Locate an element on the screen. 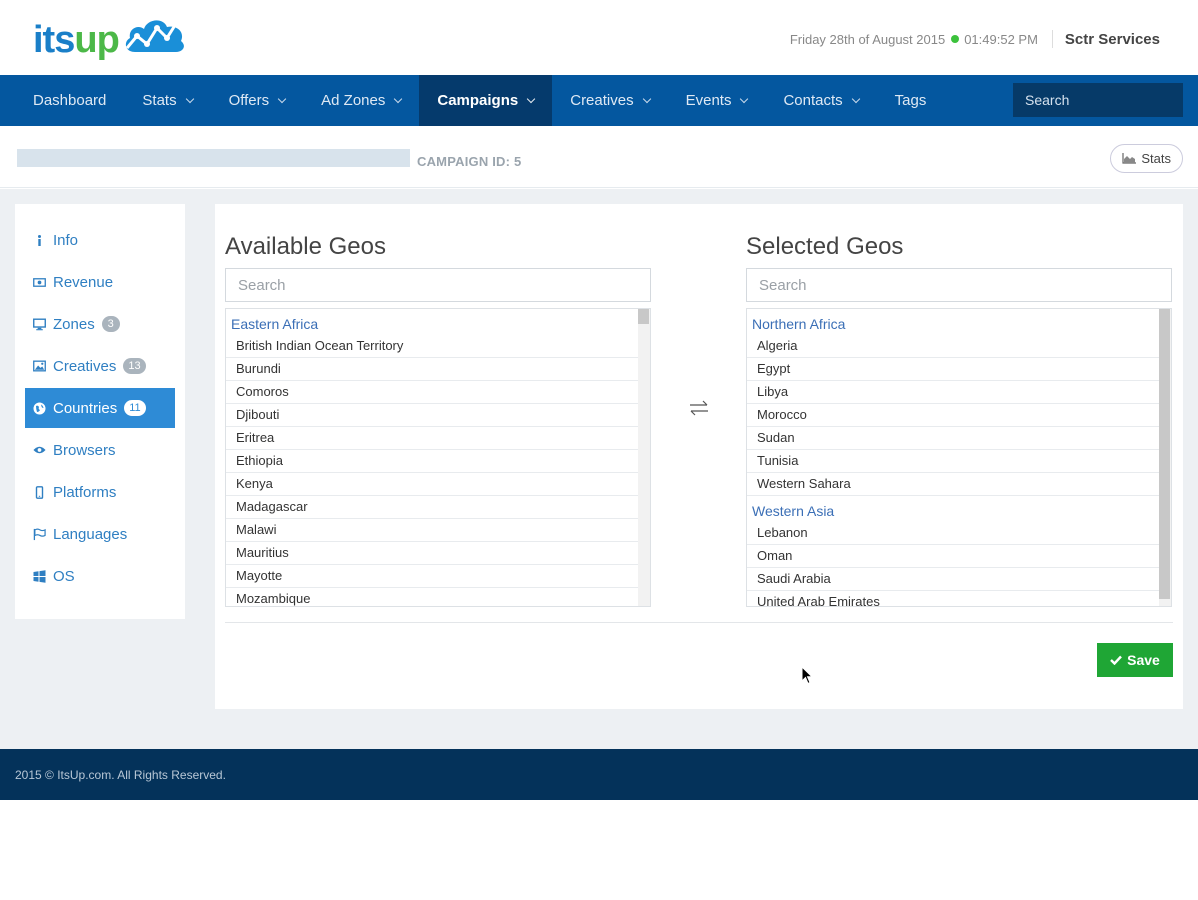 The width and height of the screenshot is (1198, 900). save-button-label: Save is located at coordinates (1143, 660).